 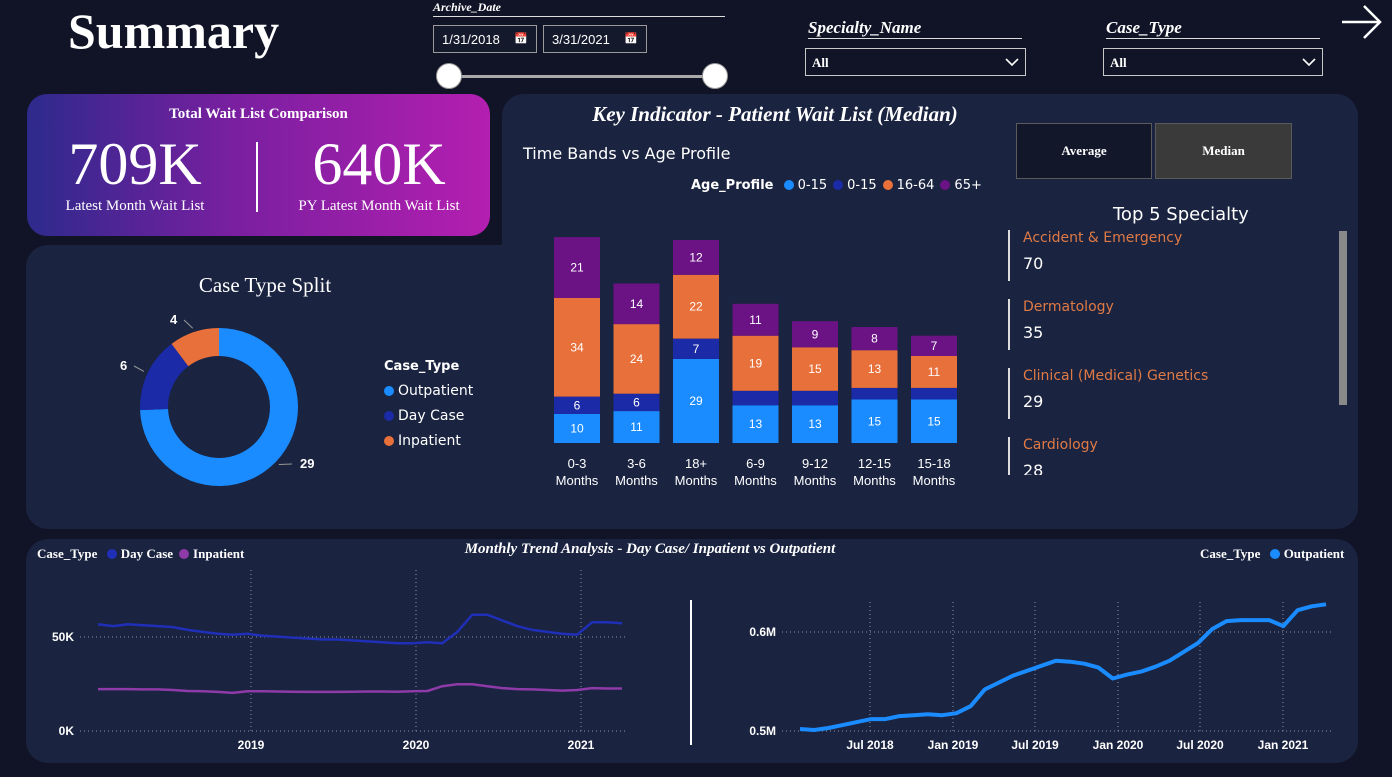 I want to click on legend-item-inpatient: Inpatient, so click(x=428, y=441).